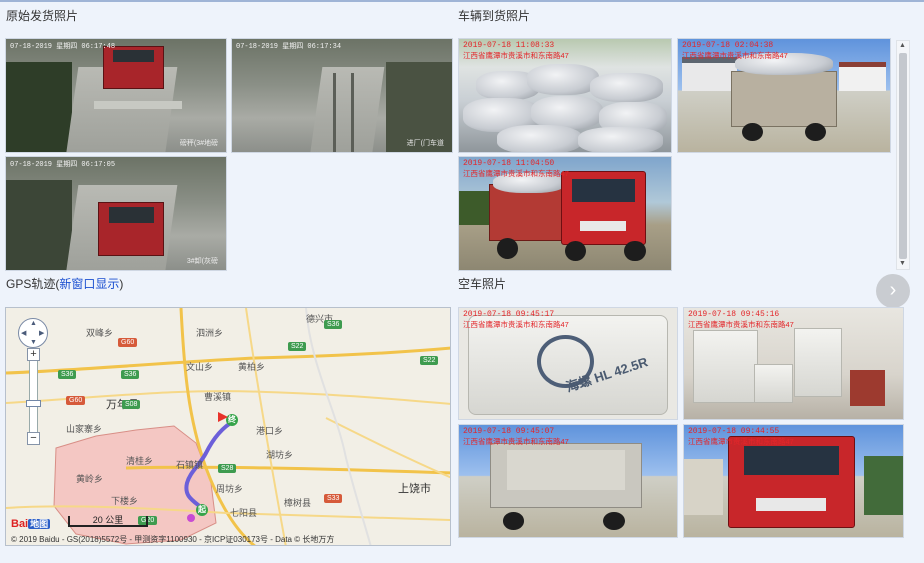 Image resolution: width=924 pixels, height=563 pixels. What do you see at coordinates (200, 367) in the screenshot?
I see `map-place-label: 文山乡` at bounding box center [200, 367].